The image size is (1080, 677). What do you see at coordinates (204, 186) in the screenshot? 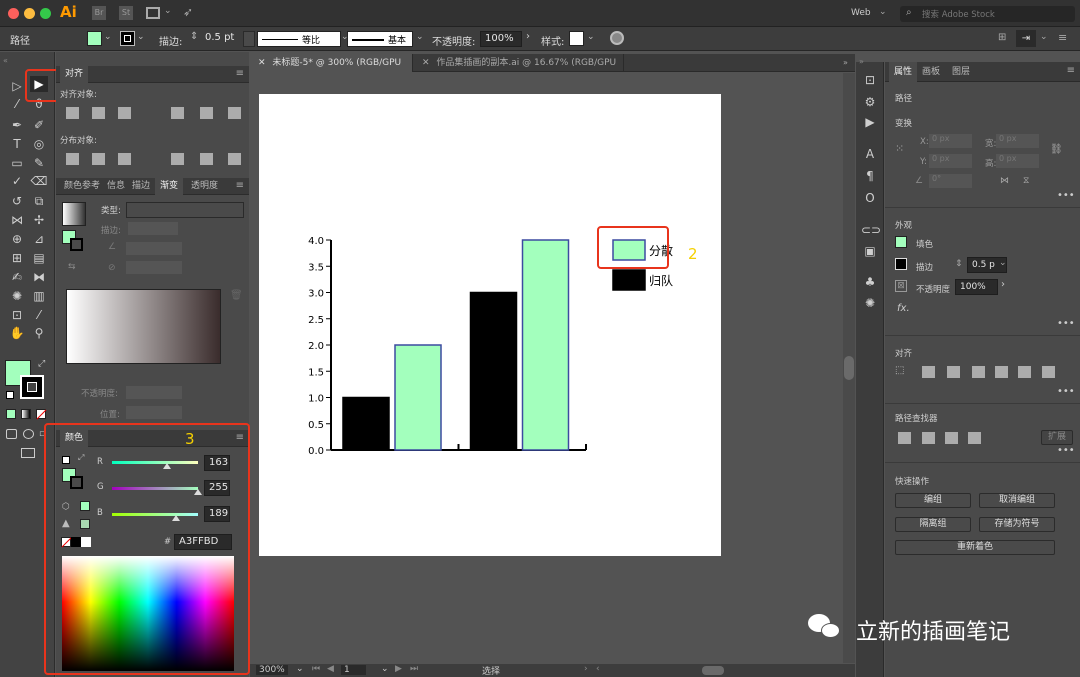
I see `tab-transparency: 透明度` at bounding box center [204, 186].